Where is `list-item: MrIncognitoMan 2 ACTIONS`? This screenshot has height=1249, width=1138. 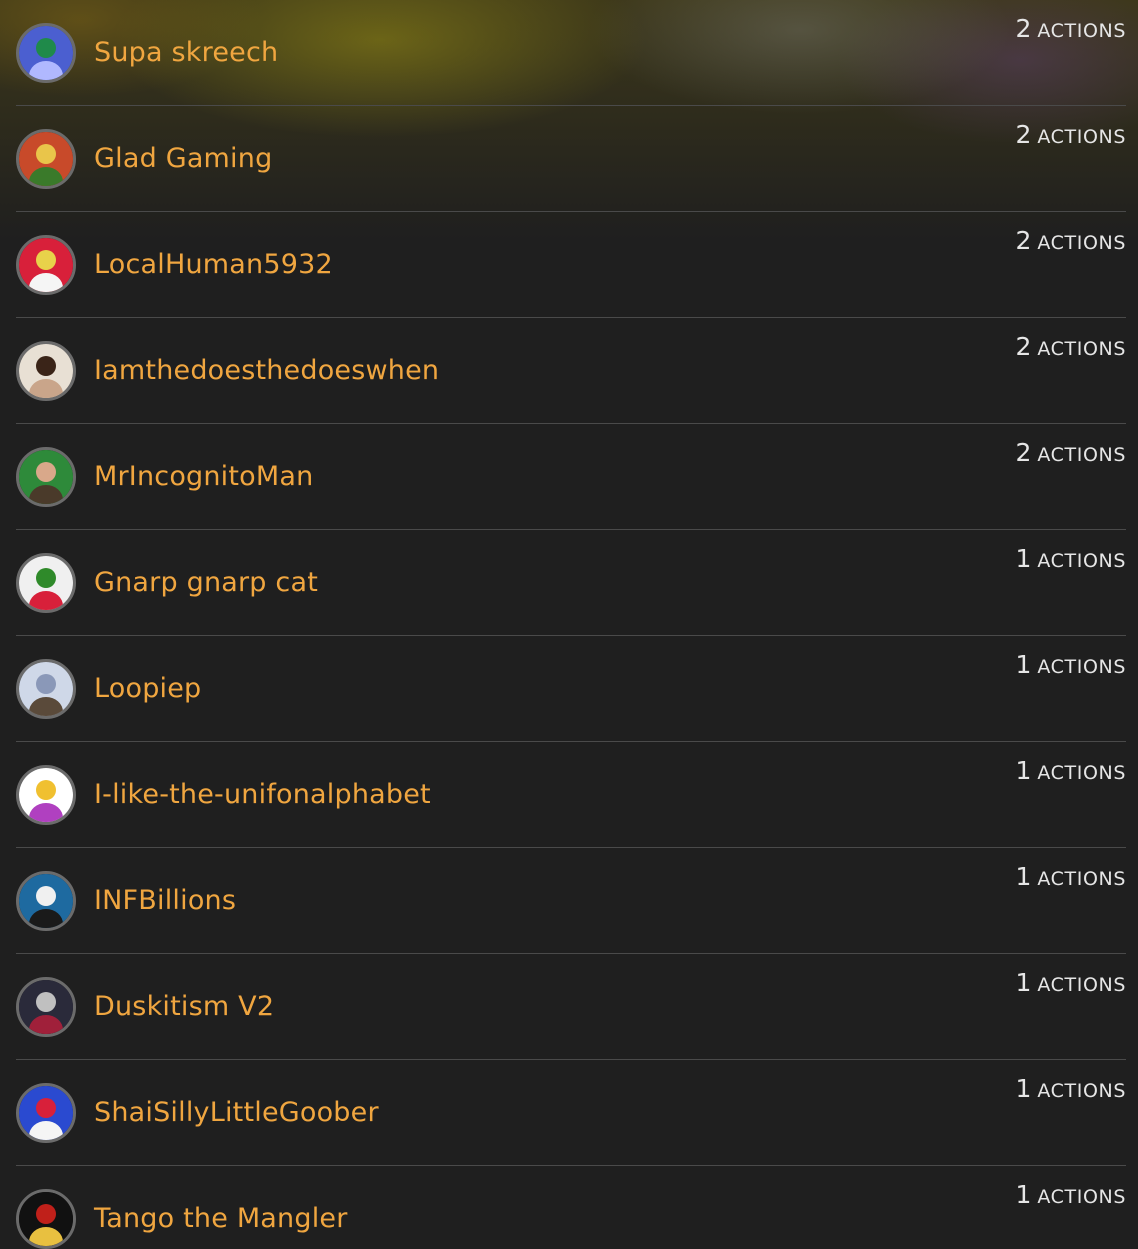 list-item: MrIncognitoMan 2 ACTIONS is located at coordinates (571, 477).